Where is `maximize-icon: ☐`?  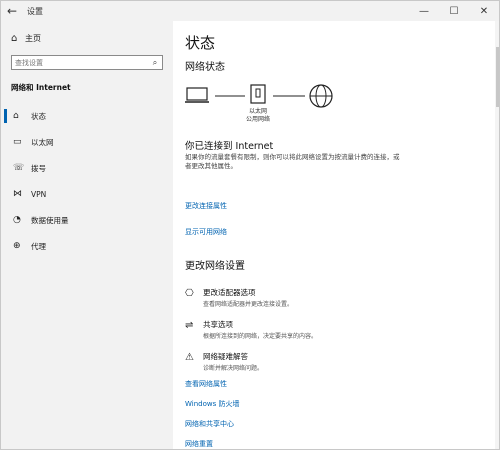
maximize-icon: ☐ is located at coordinates (454, 11).